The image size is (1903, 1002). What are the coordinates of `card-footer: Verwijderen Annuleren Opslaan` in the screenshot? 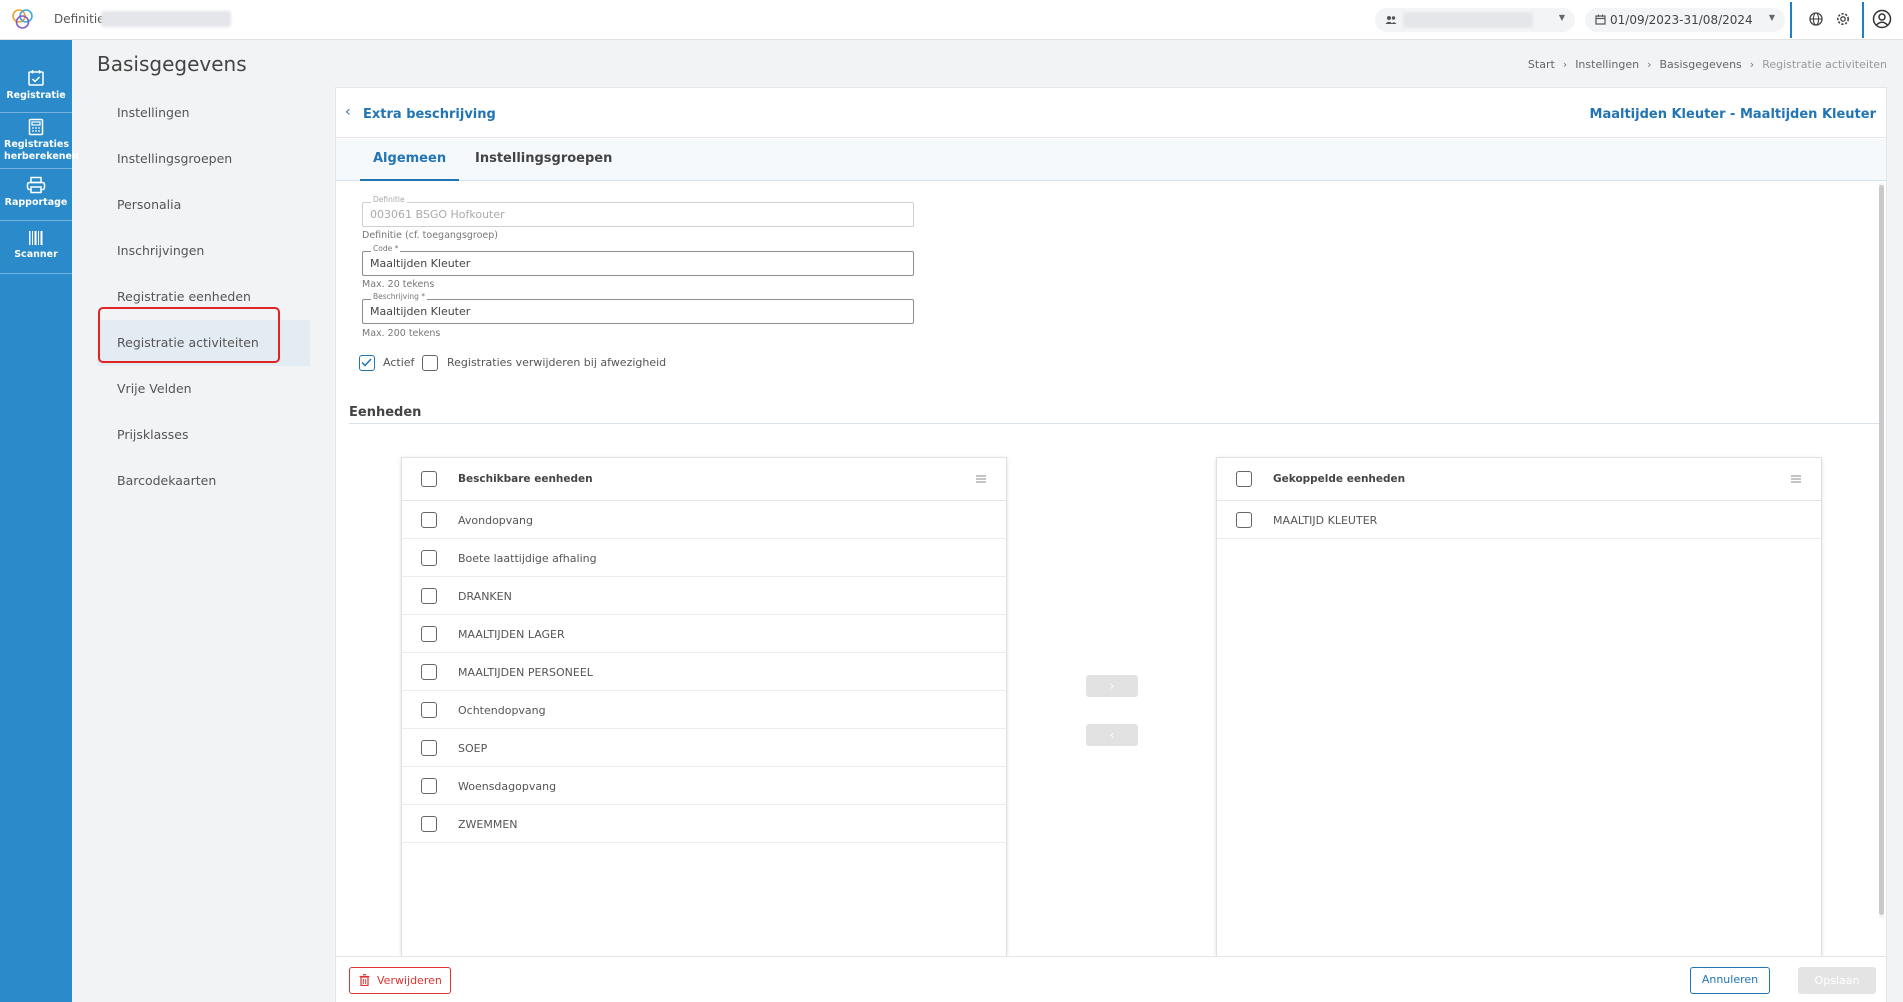 It's located at (1111, 979).